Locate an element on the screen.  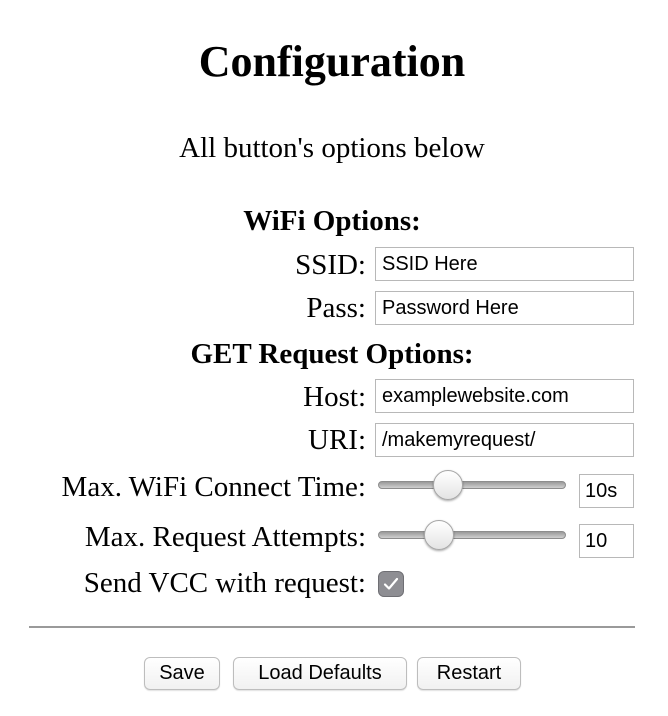
max-wifi-connect-time-slider is located at coordinates (472, 485).